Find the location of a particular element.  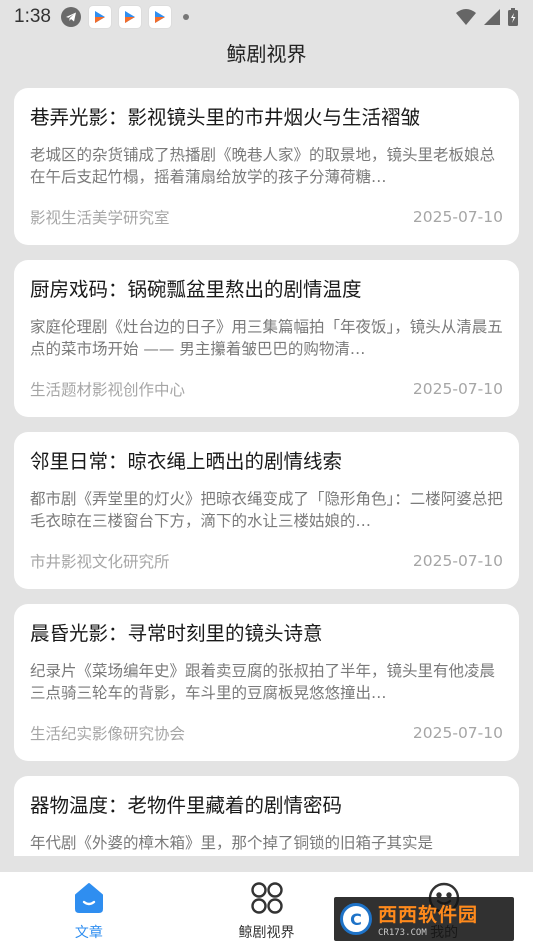

article-footer: 生活纪实影像研究协会 2025-07-10 is located at coordinates (266, 733).